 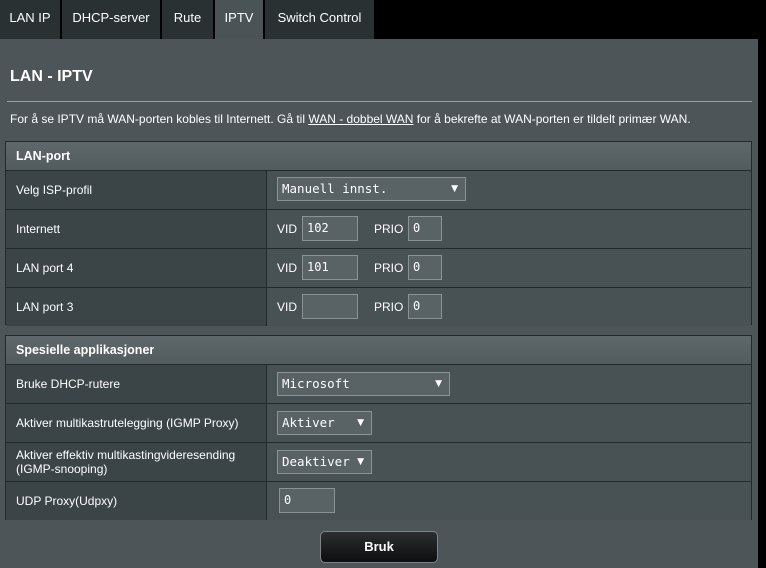 What do you see at coordinates (30, 19) in the screenshot?
I see `tab-lan-ip: LAN IP` at bounding box center [30, 19].